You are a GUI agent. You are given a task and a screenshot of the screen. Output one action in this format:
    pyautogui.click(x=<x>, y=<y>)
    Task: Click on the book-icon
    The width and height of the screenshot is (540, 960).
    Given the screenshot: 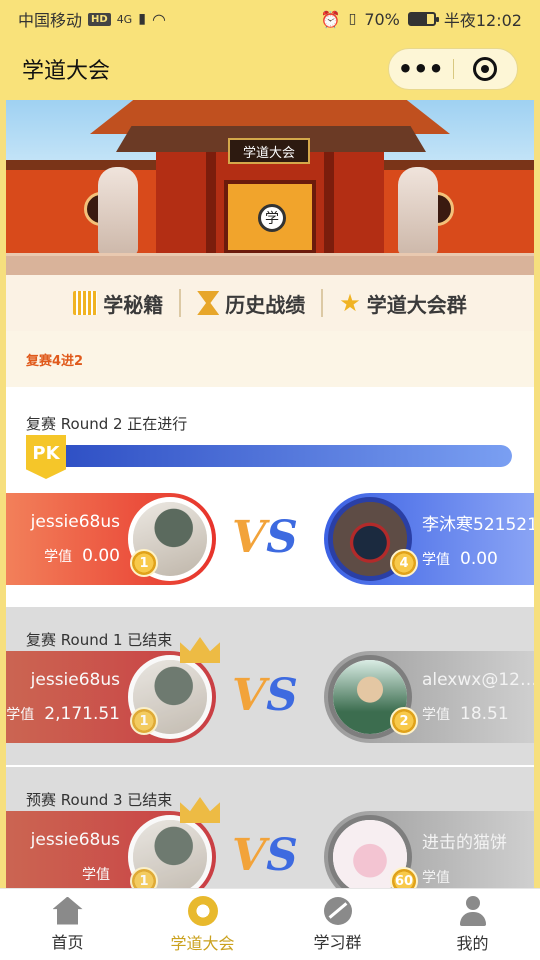 What is the action you would take?
    pyautogui.click(x=85, y=303)
    